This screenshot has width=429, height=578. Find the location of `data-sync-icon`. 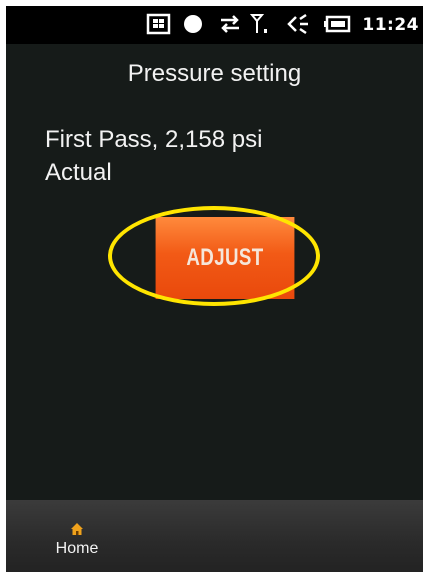

data-sync-icon is located at coordinates (230, 24).